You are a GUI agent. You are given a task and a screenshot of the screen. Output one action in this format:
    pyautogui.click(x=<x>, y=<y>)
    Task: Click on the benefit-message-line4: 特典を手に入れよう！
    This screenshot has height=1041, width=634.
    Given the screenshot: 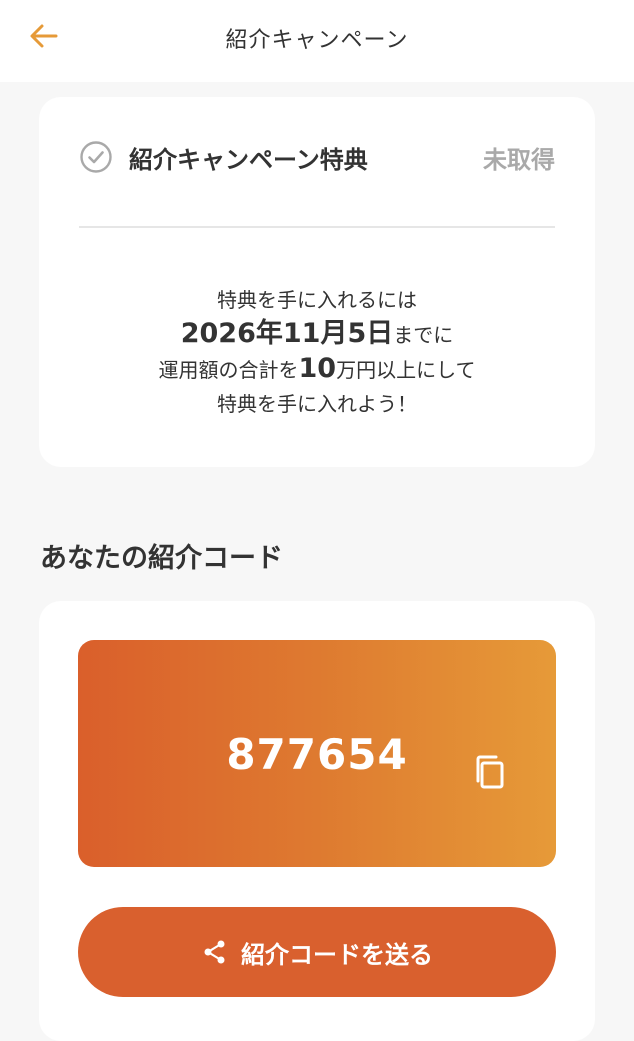 What is the action you would take?
    pyautogui.click(x=317, y=404)
    